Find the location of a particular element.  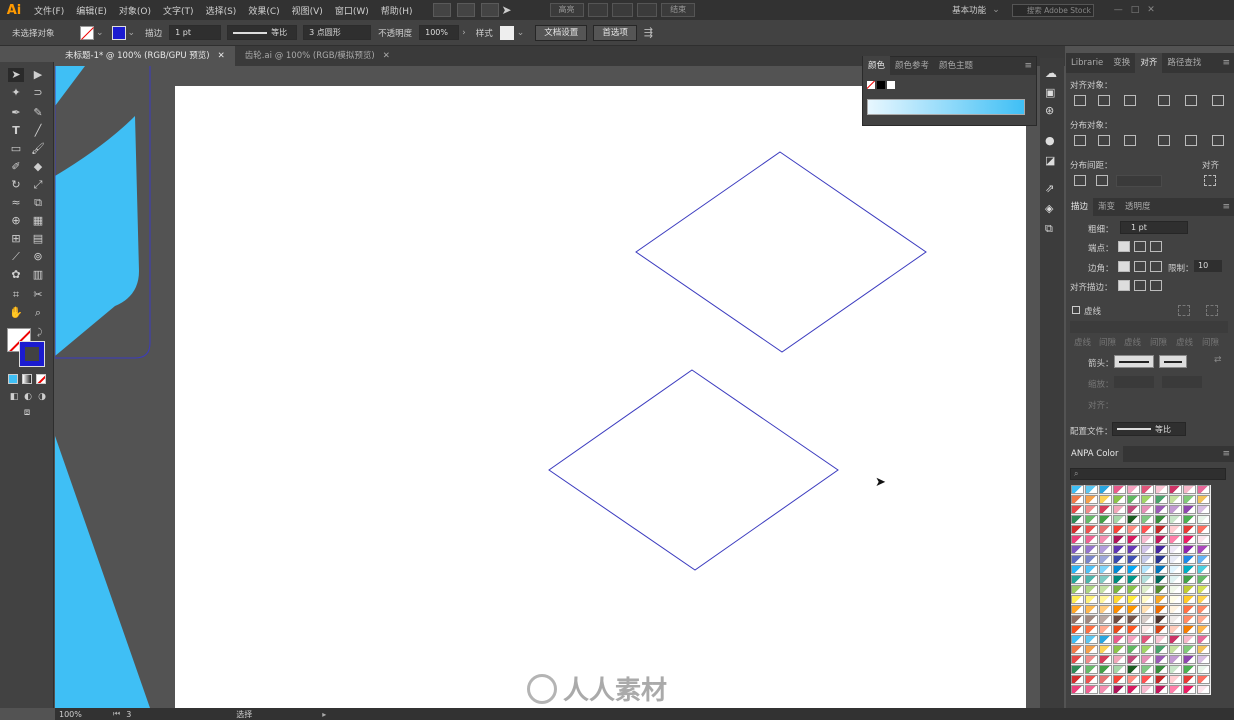

anpa-title: ANPA Color is located at coordinates (1095, 454).